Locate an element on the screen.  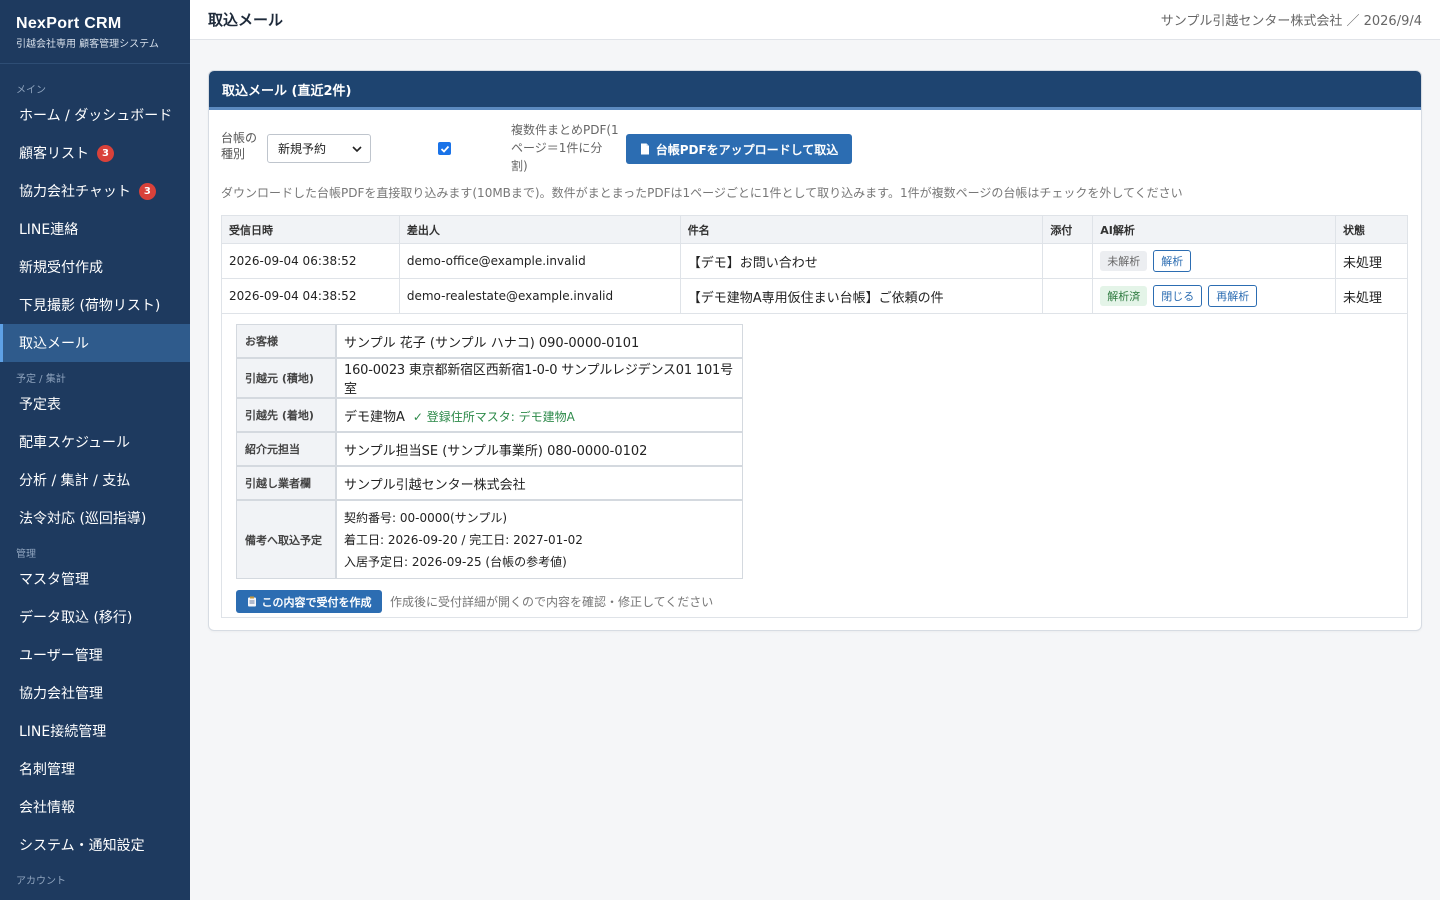
sidebar-item-dispatch: 配車スケジュール is located at coordinates (95, 442).